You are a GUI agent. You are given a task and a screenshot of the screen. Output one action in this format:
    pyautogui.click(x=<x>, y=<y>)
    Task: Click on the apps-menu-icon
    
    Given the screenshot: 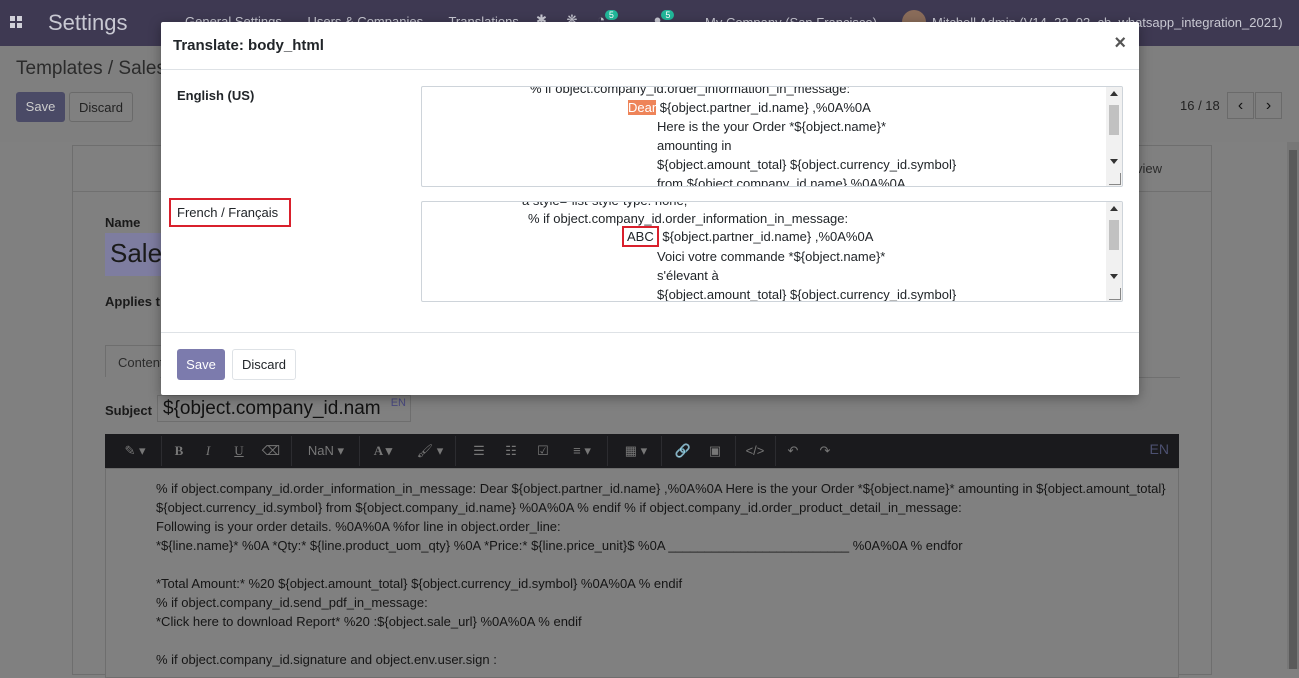 What is the action you would take?
    pyautogui.click(x=16, y=22)
    